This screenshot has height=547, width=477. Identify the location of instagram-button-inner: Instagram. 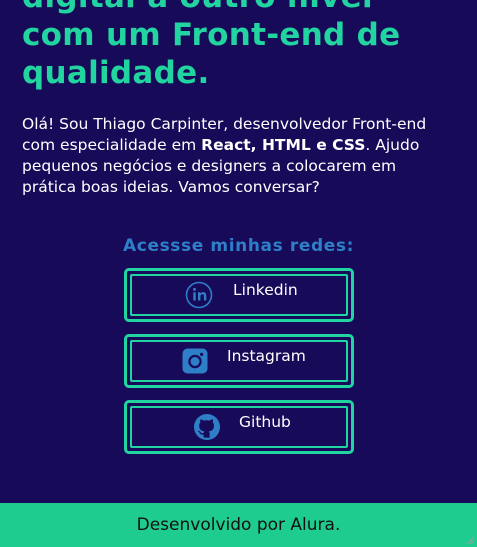
(239, 361).